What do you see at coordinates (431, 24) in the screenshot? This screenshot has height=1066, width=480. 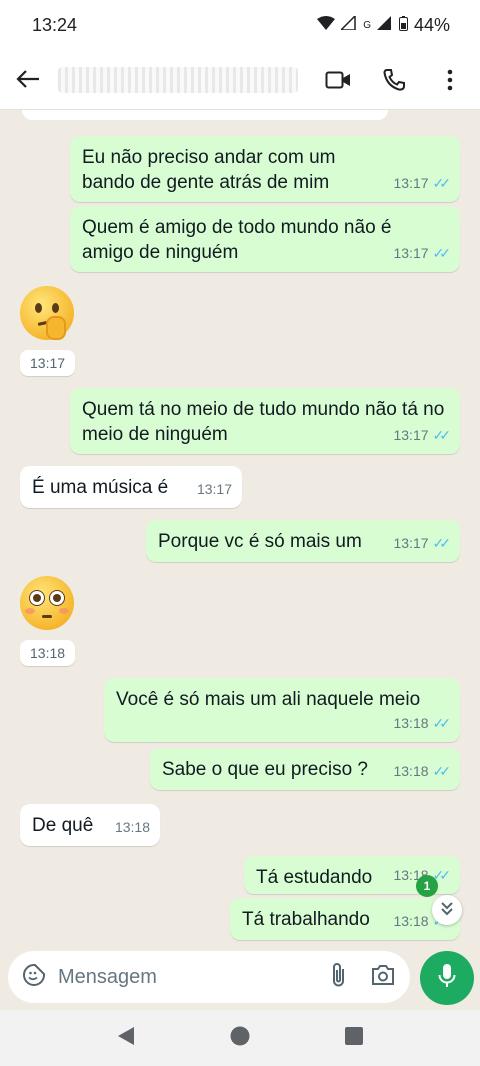 I see `battery-level: 44%` at bounding box center [431, 24].